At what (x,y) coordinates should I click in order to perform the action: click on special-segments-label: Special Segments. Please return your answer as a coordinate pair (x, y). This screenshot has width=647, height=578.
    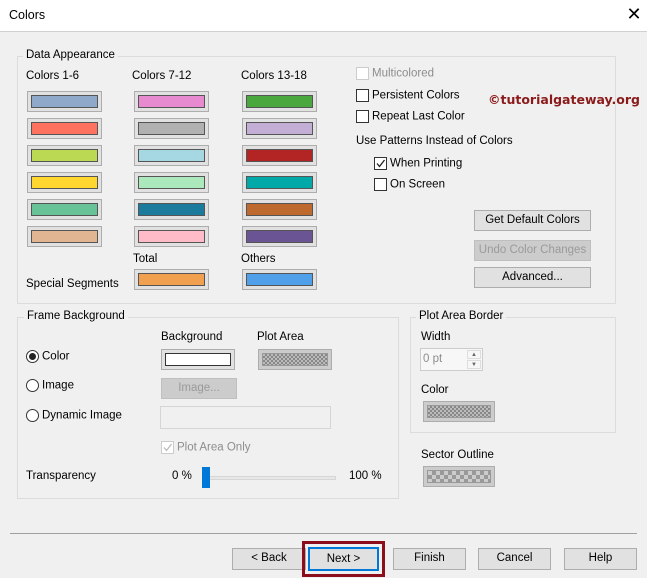
    Looking at the image, I should click on (72, 284).